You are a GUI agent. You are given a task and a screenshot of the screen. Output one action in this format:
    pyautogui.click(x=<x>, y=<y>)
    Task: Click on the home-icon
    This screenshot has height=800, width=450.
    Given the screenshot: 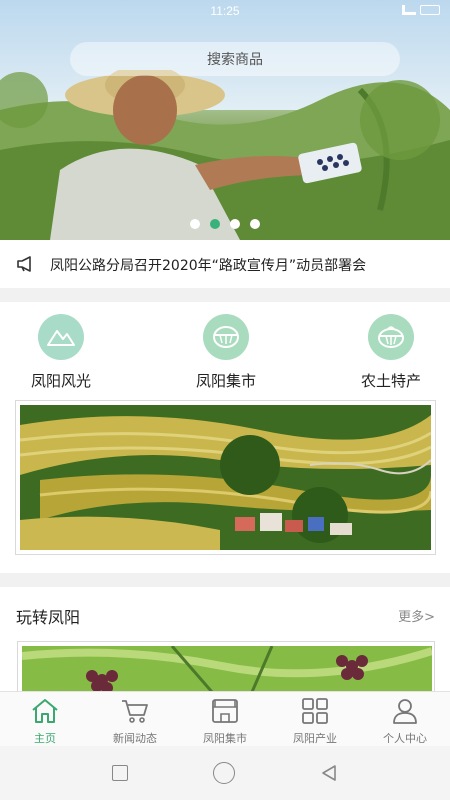 What is the action you would take?
    pyautogui.click(x=45, y=711)
    